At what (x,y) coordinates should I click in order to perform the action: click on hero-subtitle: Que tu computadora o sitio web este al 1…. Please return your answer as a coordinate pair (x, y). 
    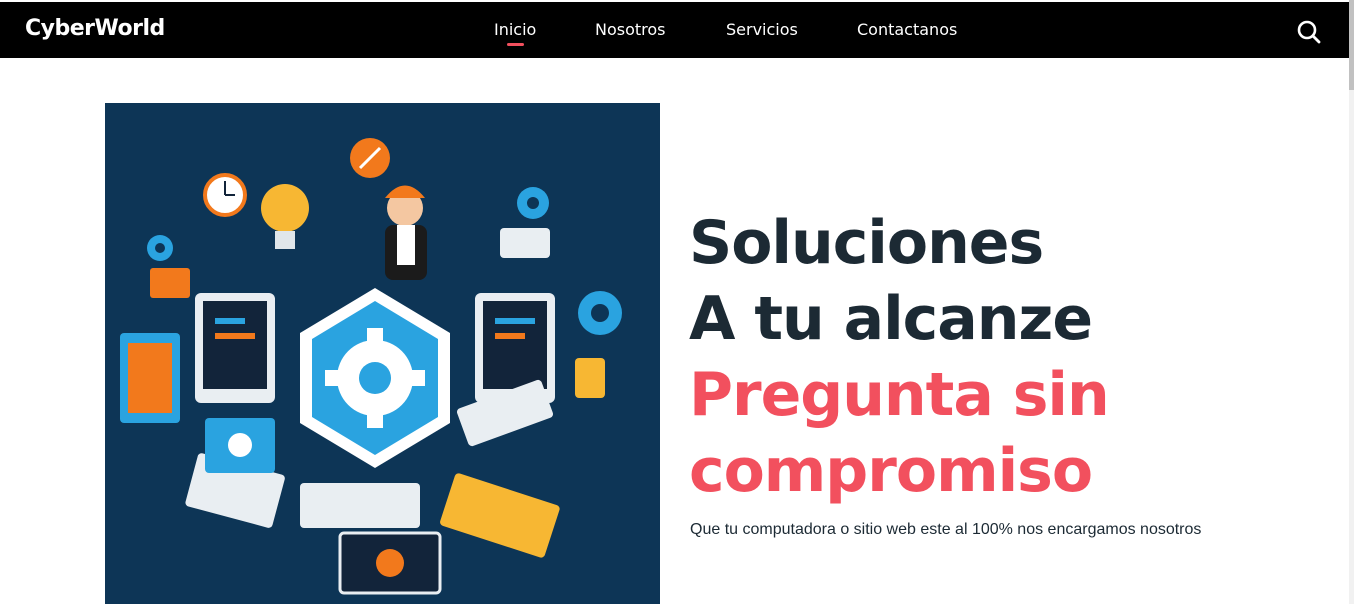
    Looking at the image, I should click on (946, 529).